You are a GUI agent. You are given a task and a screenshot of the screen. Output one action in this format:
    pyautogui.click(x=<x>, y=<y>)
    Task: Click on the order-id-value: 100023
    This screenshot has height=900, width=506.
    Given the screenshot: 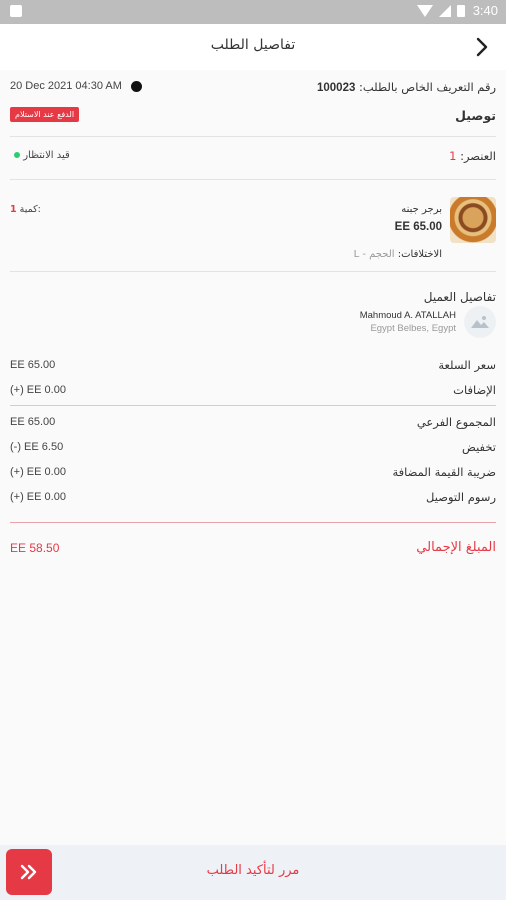 What is the action you would take?
    pyautogui.click(x=336, y=88)
    